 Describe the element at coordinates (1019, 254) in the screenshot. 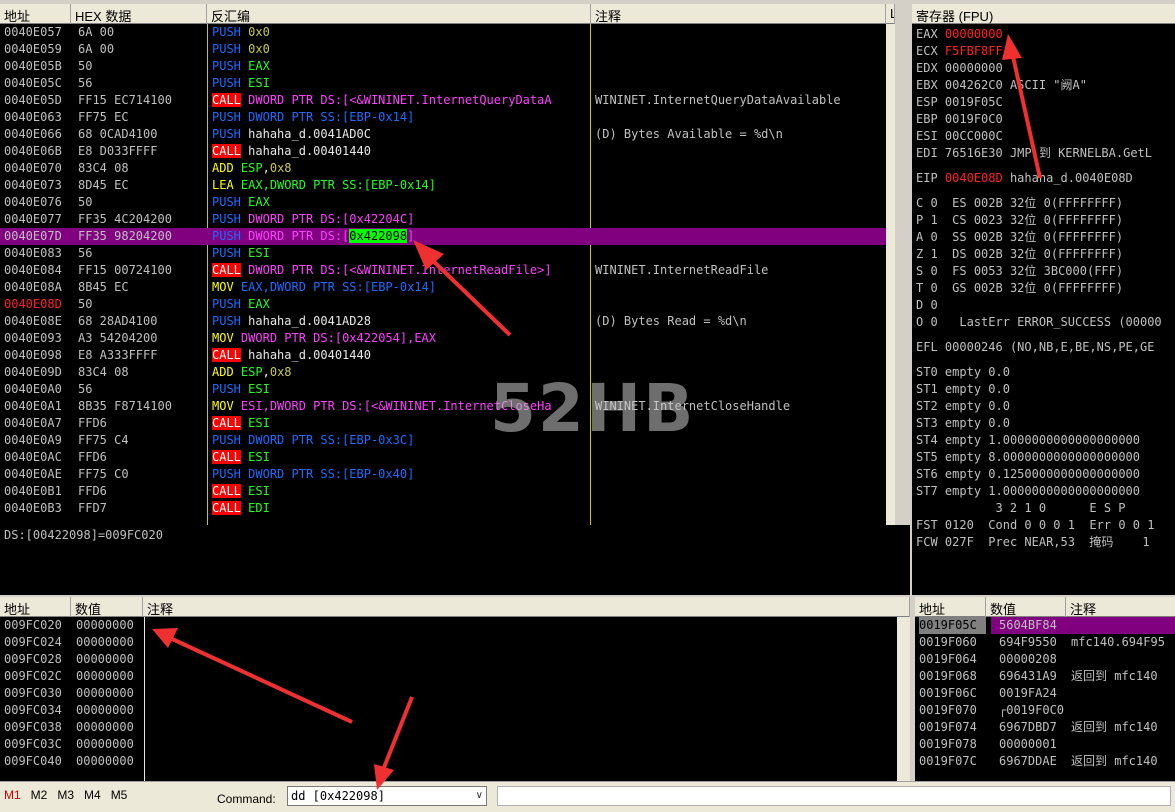

I see `register-line: Z 1 DS 002B 32位 0(FFFFFFFF)` at that location.